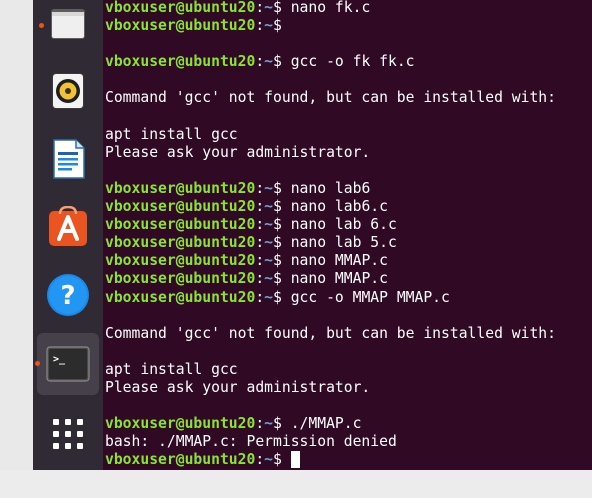 Image resolution: width=592 pixels, height=498 pixels. I want to click on terminal-icon: >_, so click(68, 364).